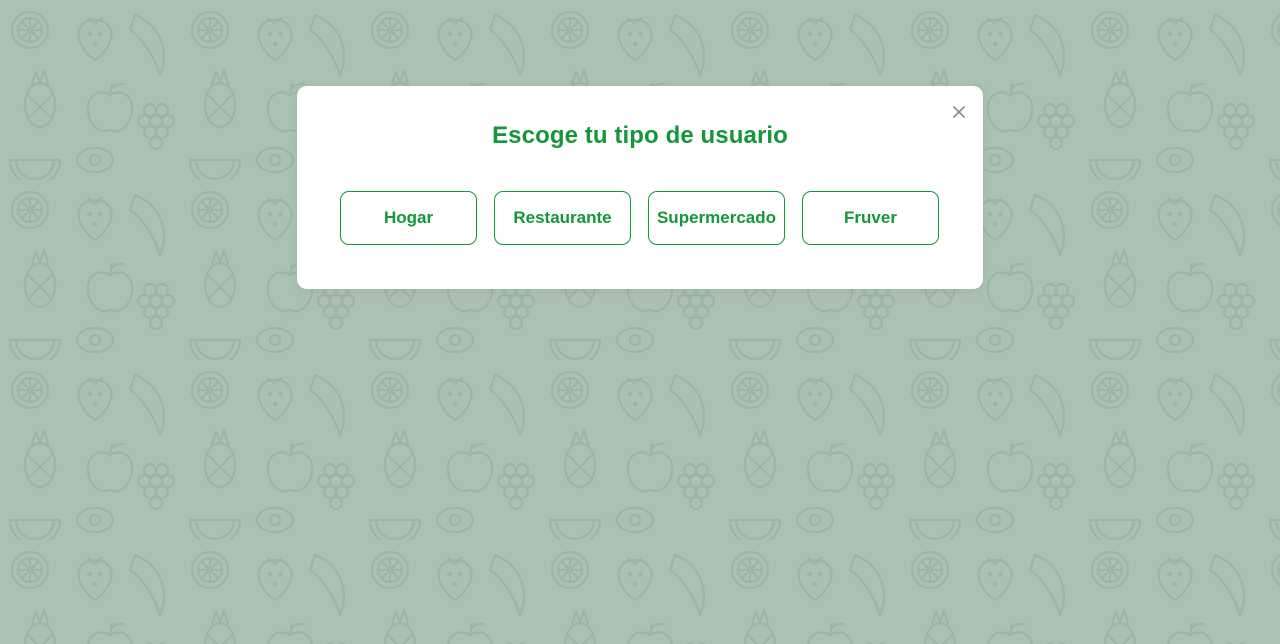  Describe the element at coordinates (562, 218) in the screenshot. I see `restaurante-button: Restaurante` at that location.